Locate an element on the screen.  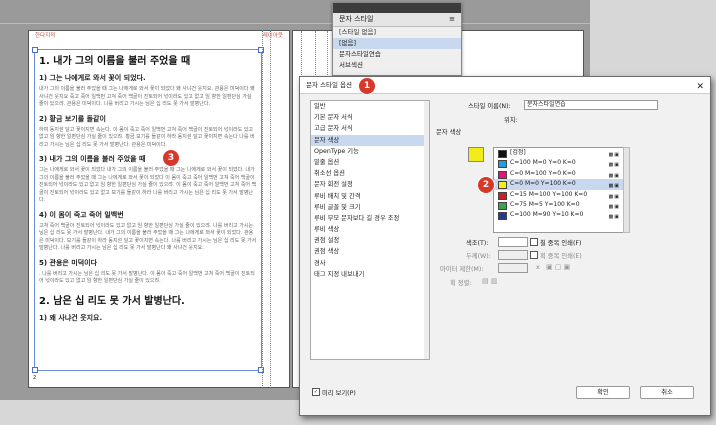
ok-button: 확인 is located at coordinates (603, 392).